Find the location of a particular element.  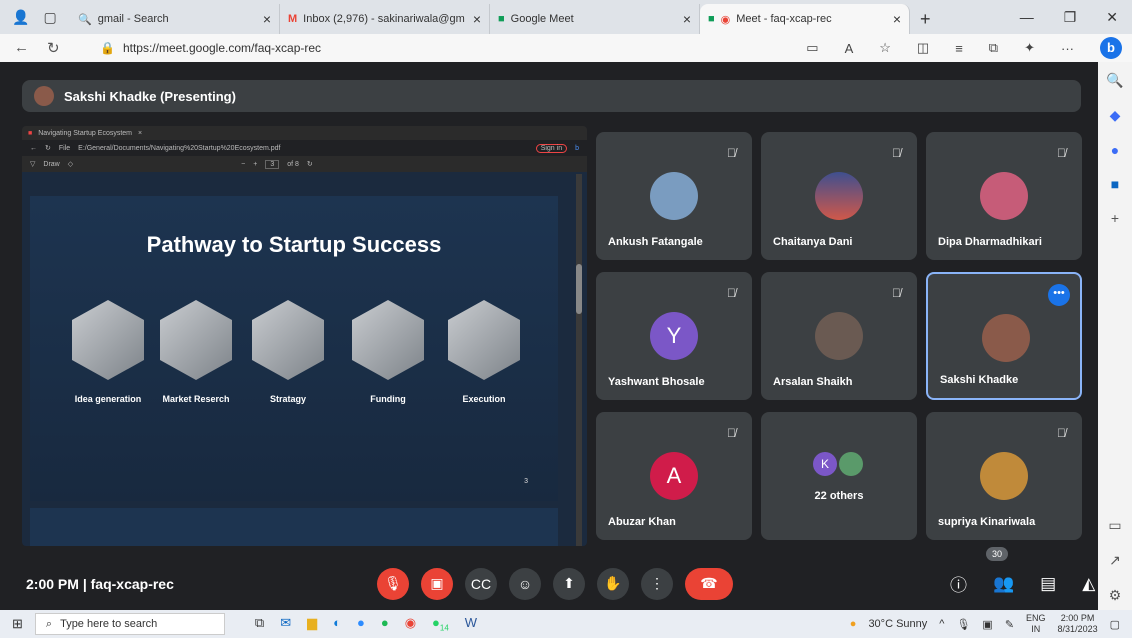

external-icon: ↗ is located at coordinates (1115, 560).